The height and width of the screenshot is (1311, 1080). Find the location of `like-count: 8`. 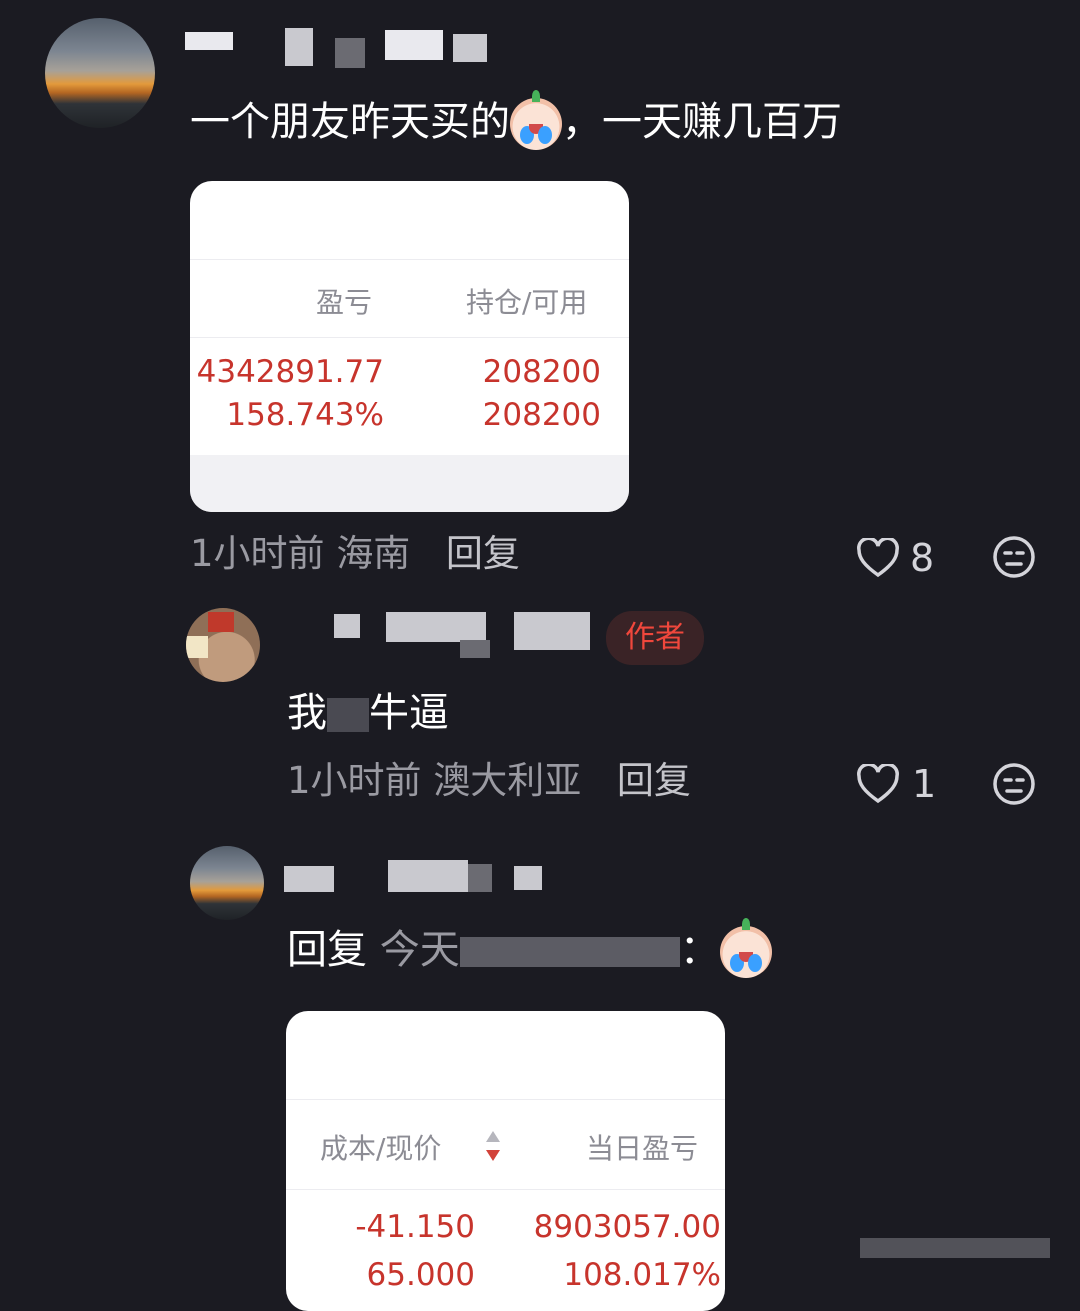

like-count: 8 is located at coordinates (922, 558).